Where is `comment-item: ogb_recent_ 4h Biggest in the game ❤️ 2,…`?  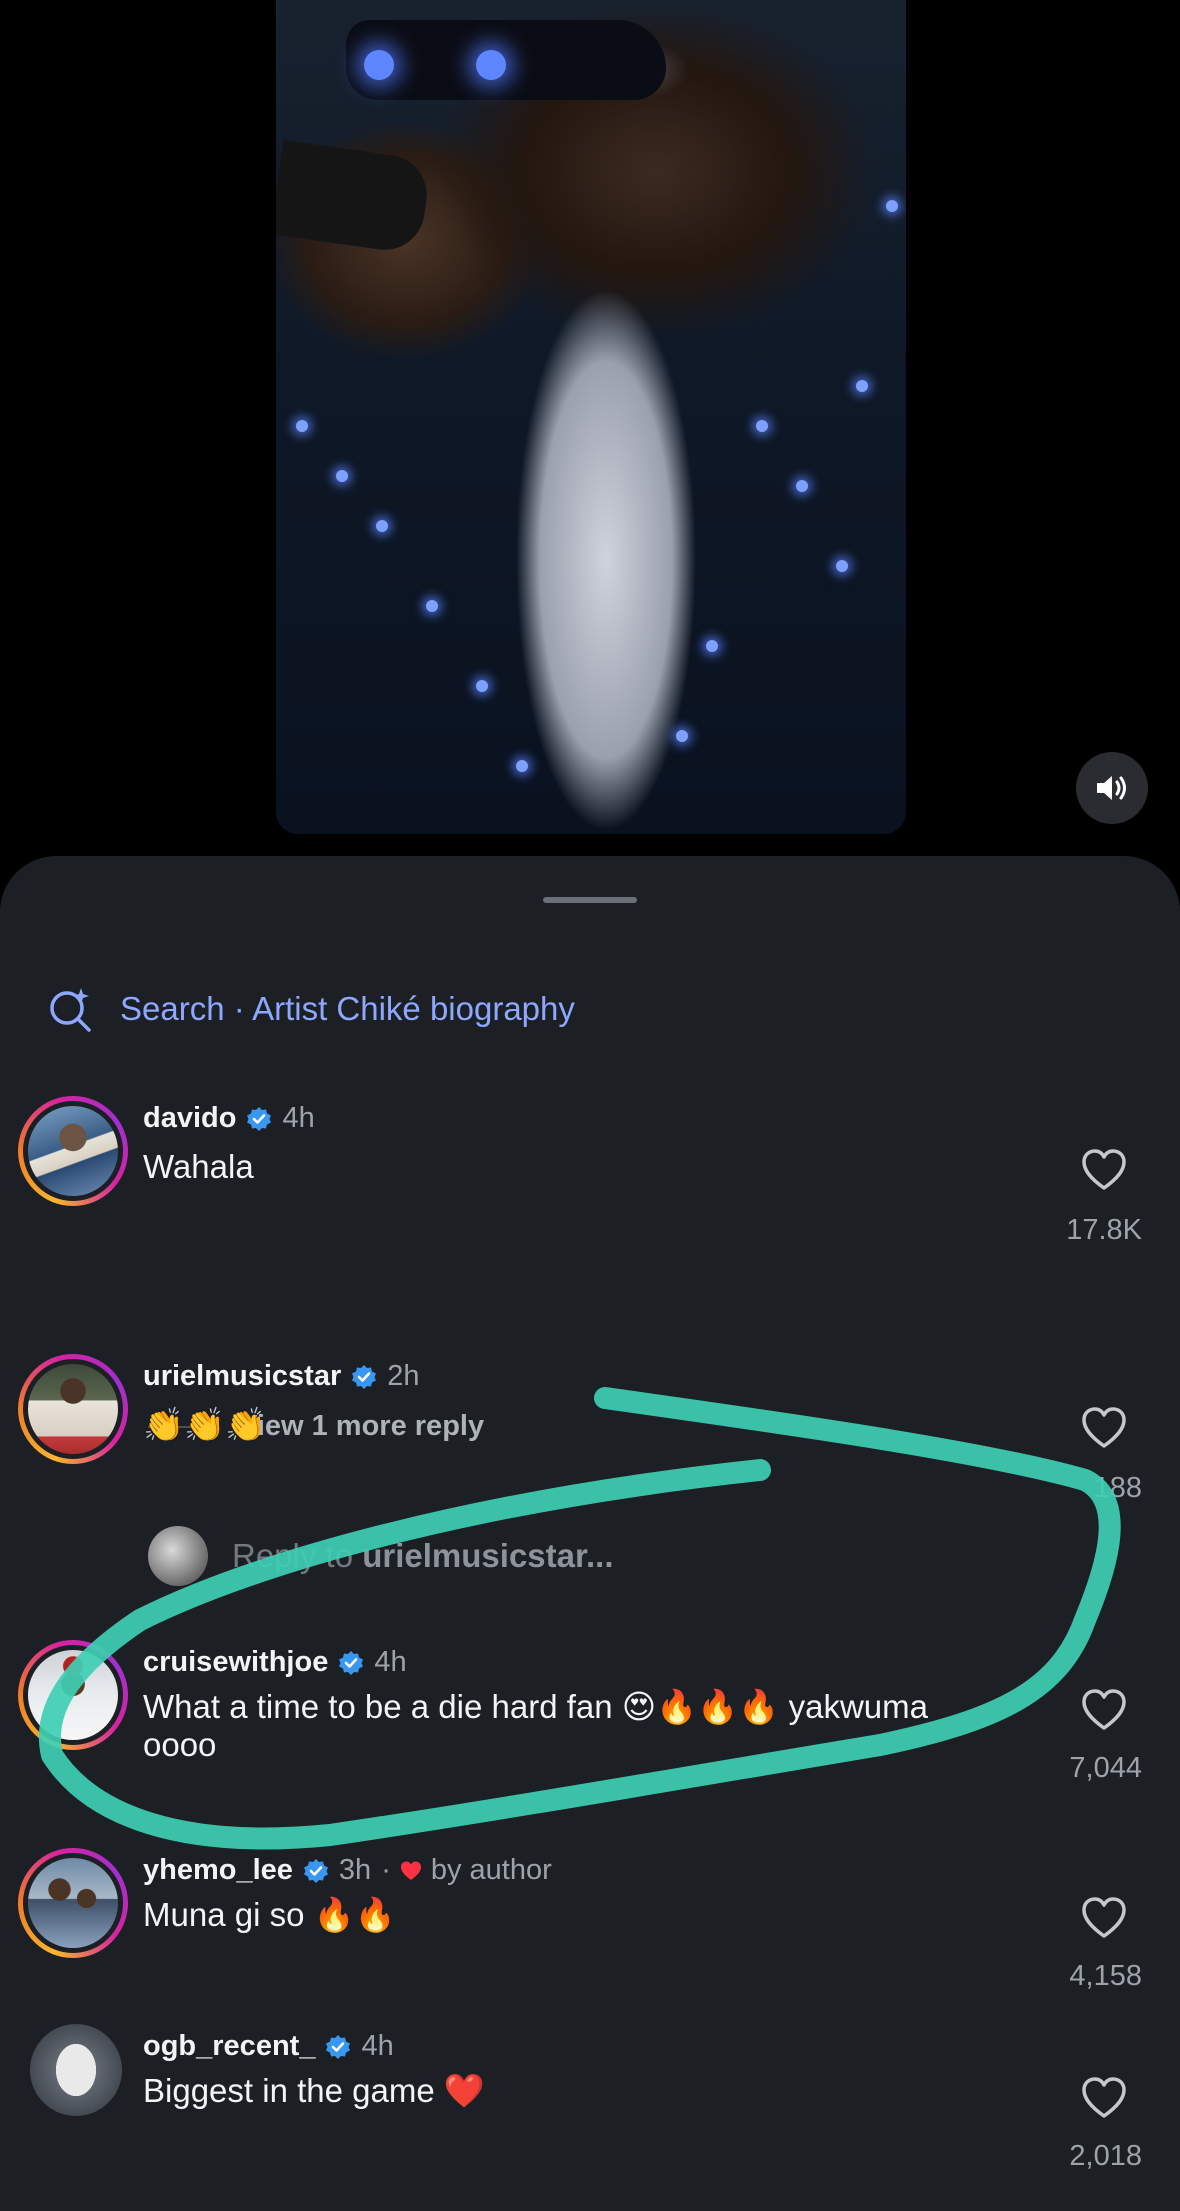 comment-item: ogb_recent_ 4h Biggest in the game ❤️ 2,… is located at coordinates (590, 2098).